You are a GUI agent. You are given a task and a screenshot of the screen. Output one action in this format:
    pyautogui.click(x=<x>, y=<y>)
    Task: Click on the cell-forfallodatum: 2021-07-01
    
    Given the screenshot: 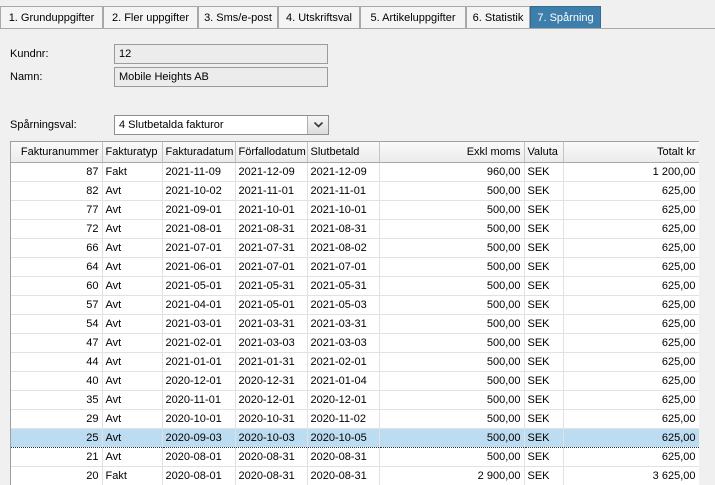 What is the action you would take?
    pyautogui.click(x=271, y=267)
    